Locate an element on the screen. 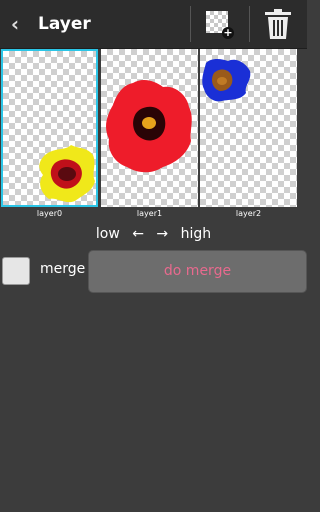 Image resolution: width=320 pixels, height=512 pixels. arrow-right-icon: → is located at coordinates (162, 234).